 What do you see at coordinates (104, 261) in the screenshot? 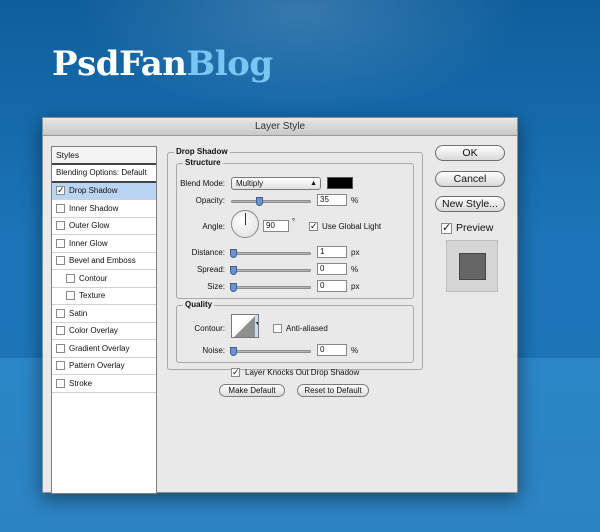
I see `style-item-bevel-and-emboss: Bevel and Emboss` at bounding box center [104, 261].